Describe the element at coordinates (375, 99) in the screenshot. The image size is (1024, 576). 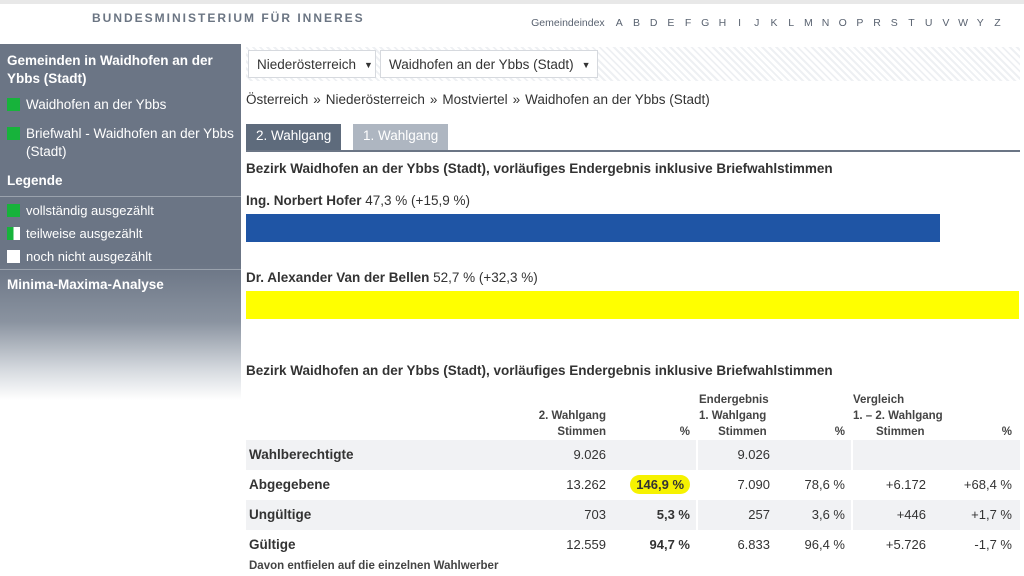
I see `breadcrumb-lower-austria: Niederösterreich` at that location.